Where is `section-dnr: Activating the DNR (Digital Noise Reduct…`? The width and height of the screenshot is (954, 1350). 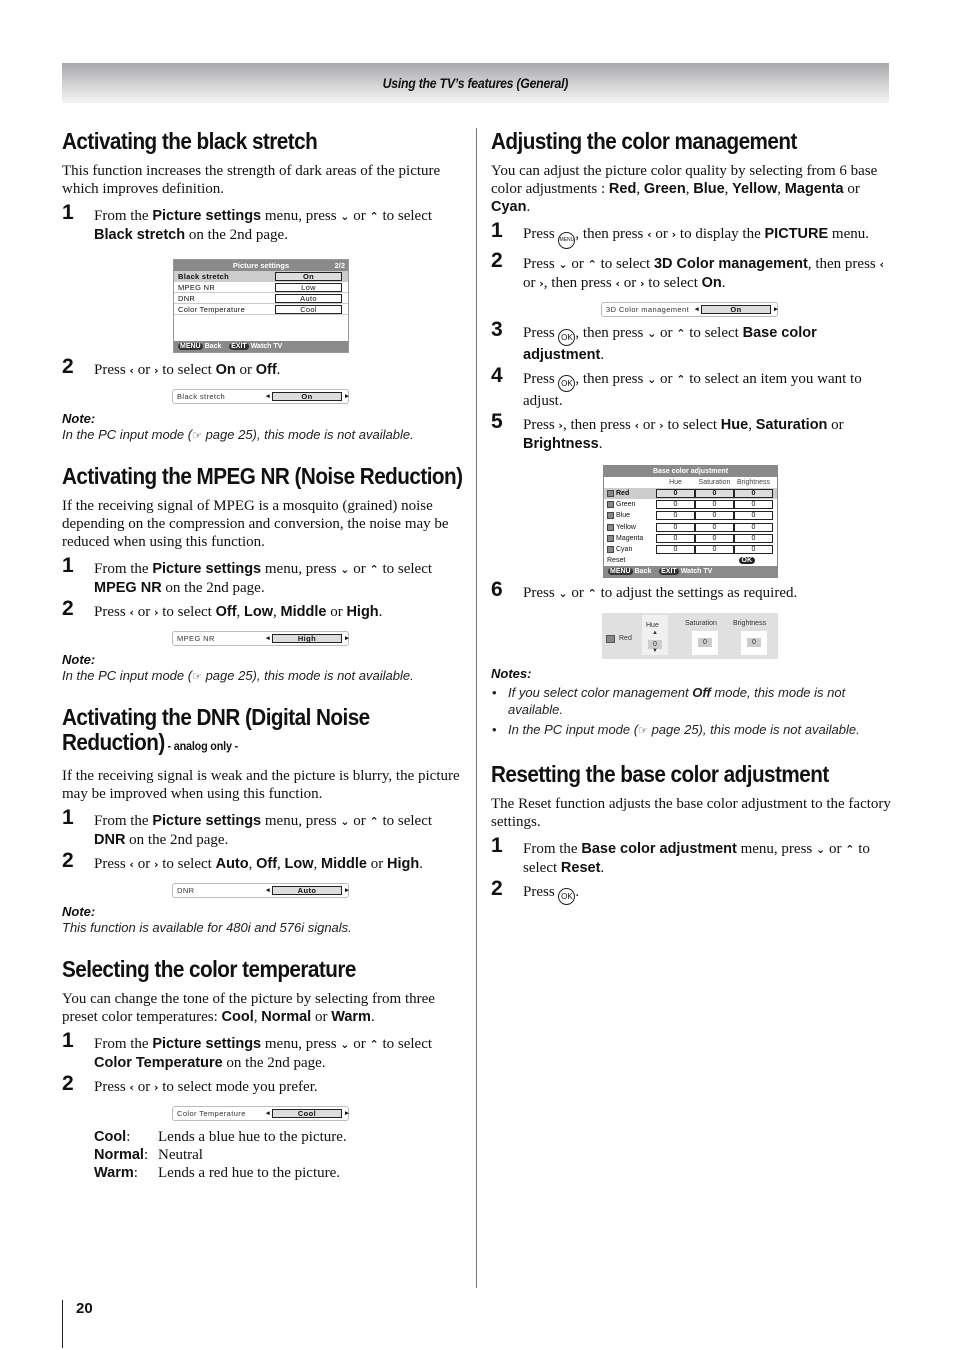
section-dnr: Activating the DNR (Digital Noise Reduct… is located at coordinates (262, 820).